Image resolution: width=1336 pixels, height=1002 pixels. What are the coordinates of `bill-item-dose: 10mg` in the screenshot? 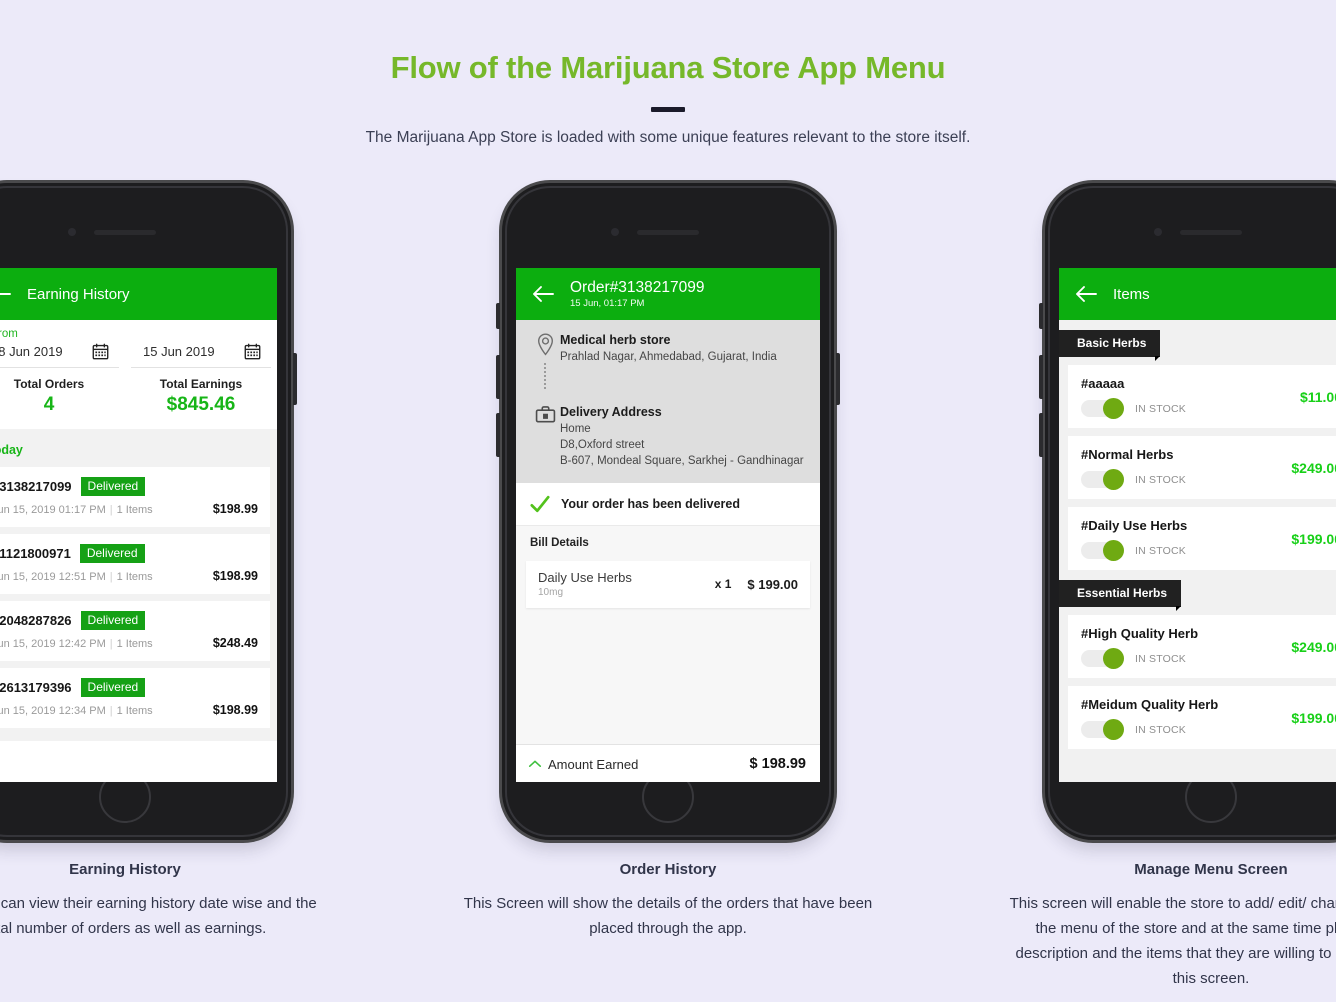 It's located at (551, 592).